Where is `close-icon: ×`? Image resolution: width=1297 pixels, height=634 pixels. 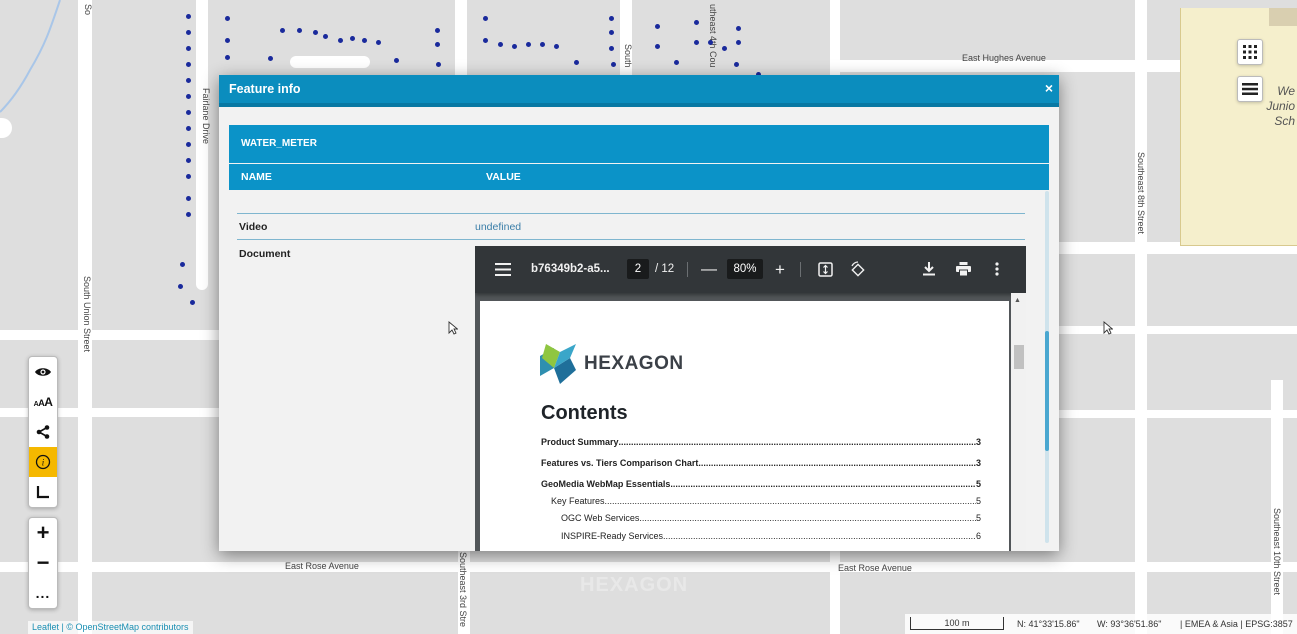 close-icon: × is located at coordinates (1049, 88).